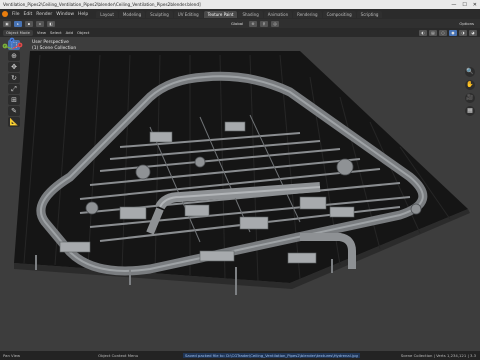 Image resolution: width=480 pixels, height=360 pixels. I want to click on tab-texture-paint: Texture Paint, so click(220, 14).